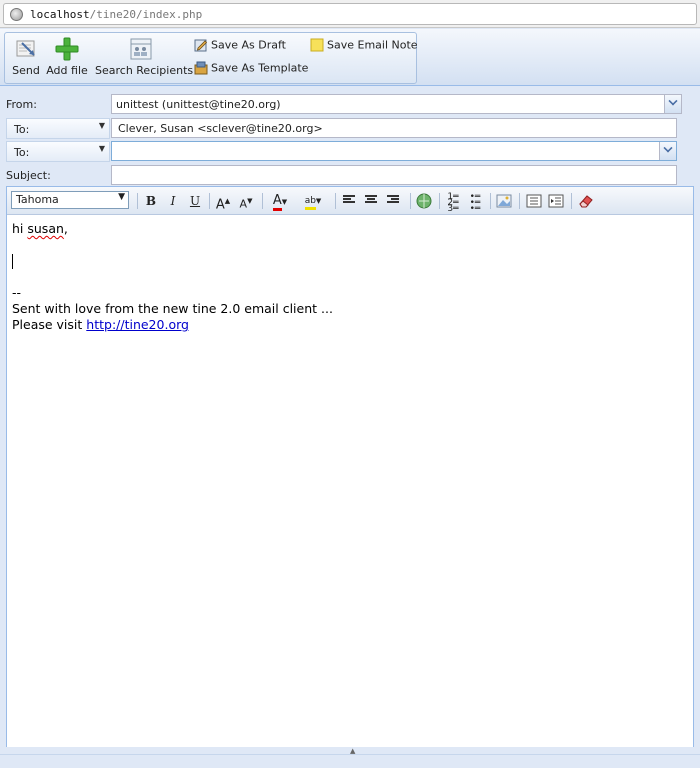 The width and height of the screenshot is (700, 768). Describe the element at coordinates (220, 128) in the screenshot. I see `recipient-value: Clever, Susan <sclever@tine20.org>` at that location.